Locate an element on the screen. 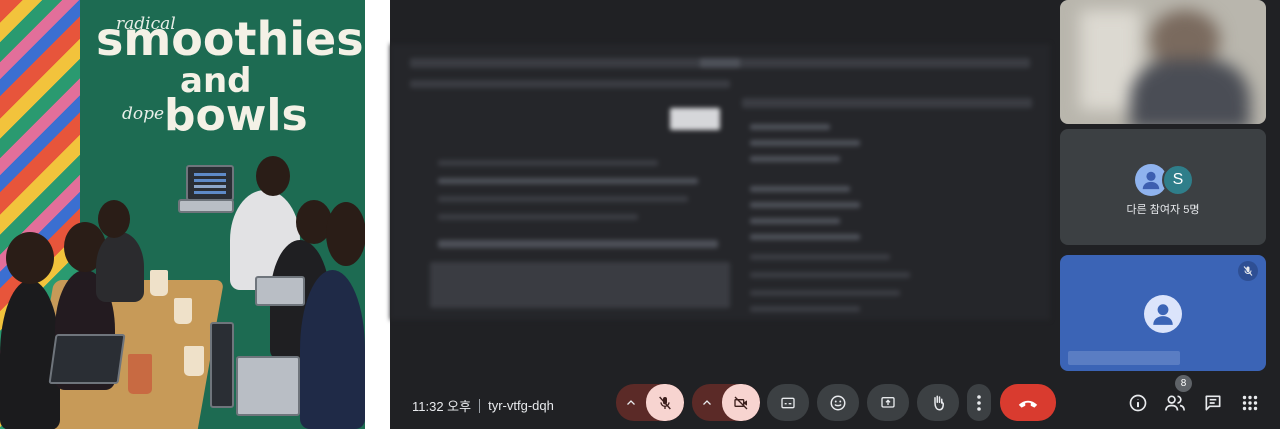 This screenshot has height=429, width=1280. people-icon is located at coordinates (1175, 403).